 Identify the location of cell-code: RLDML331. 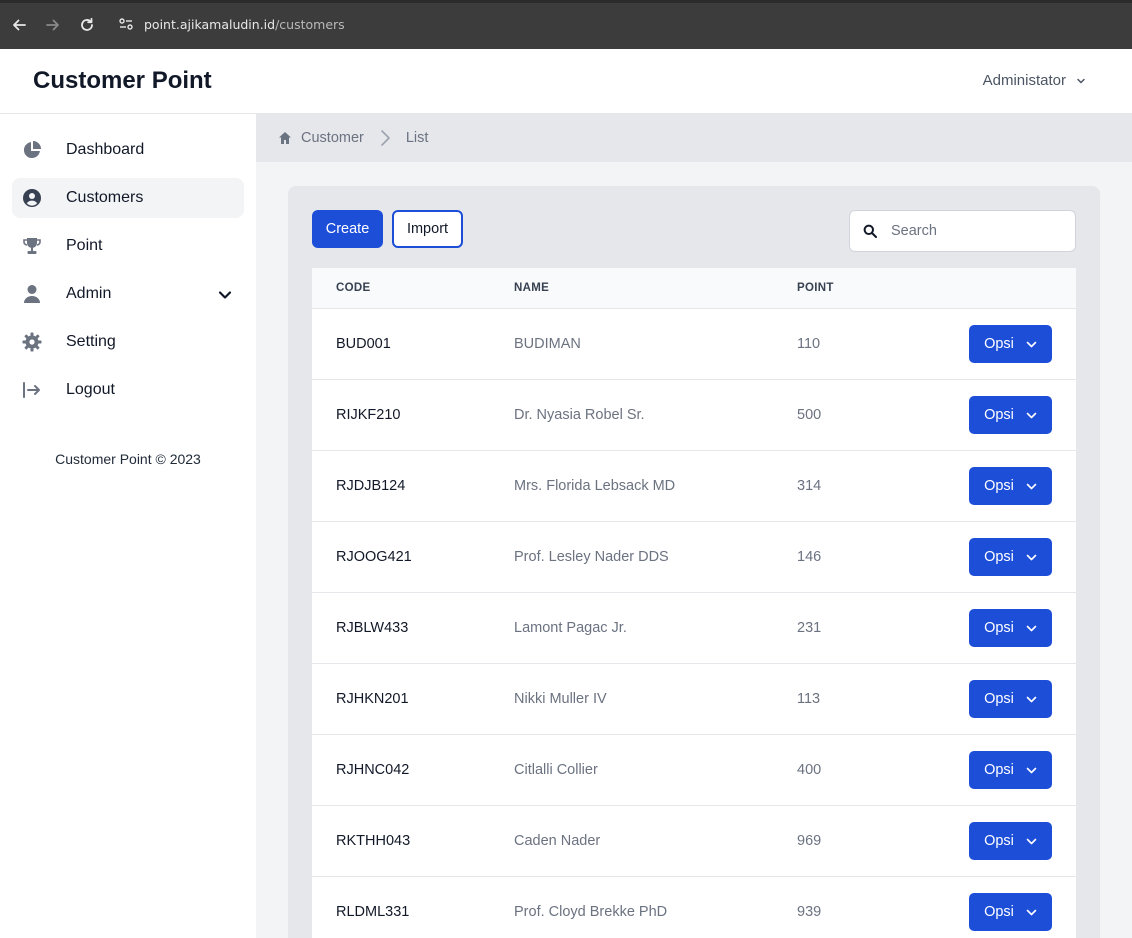
(373, 912).